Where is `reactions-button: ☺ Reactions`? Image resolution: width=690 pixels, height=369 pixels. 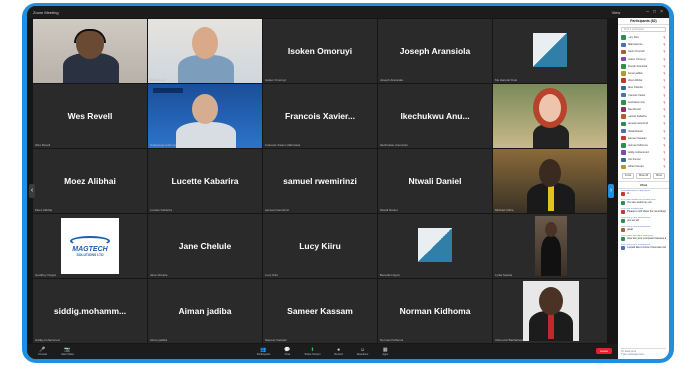
reactions-button: ☺ Reactions is located at coordinates (363, 351).